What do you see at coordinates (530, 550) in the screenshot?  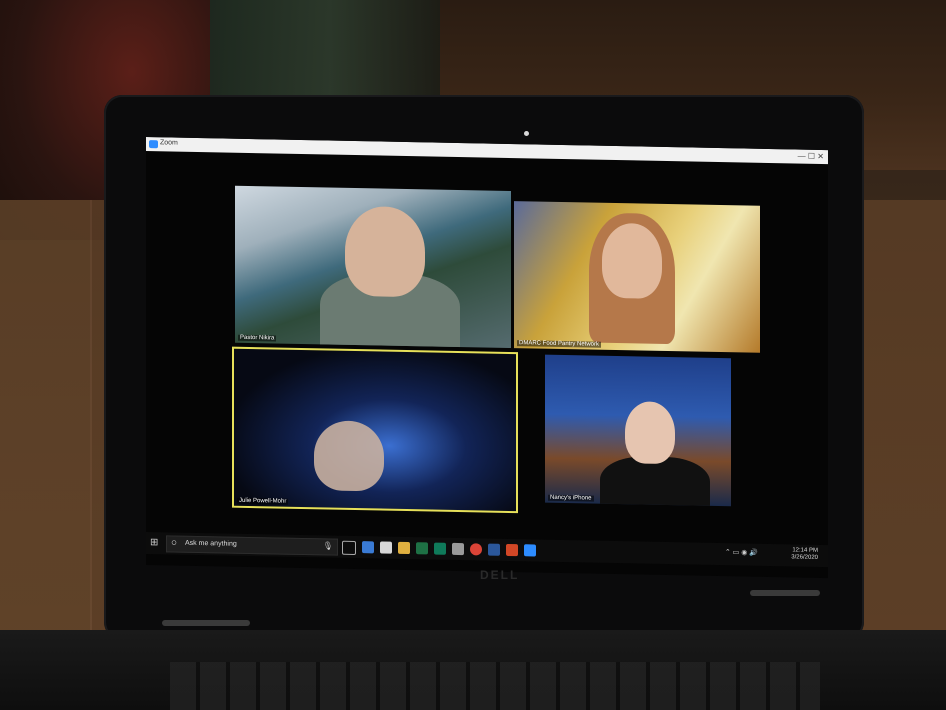 I see `zoom-taskbar-icon` at bounding box center [530, 550].